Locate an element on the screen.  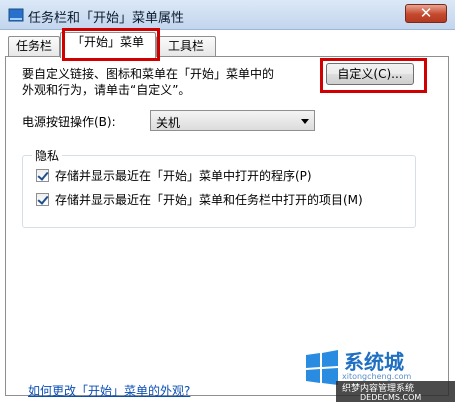
window-title: 任务栏和「开始」菜单属性 is located at coordinates (106, 18).